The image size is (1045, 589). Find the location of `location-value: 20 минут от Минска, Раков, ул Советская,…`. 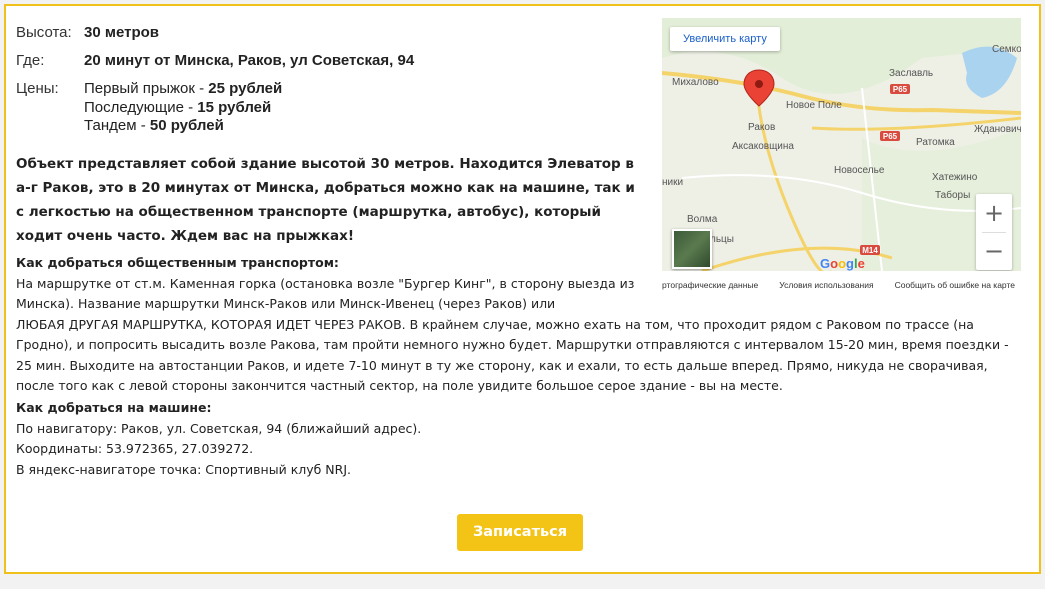

location-value: 20 минут от Минска, Раков, ул Советская,… is located at coordinates (249, 60).